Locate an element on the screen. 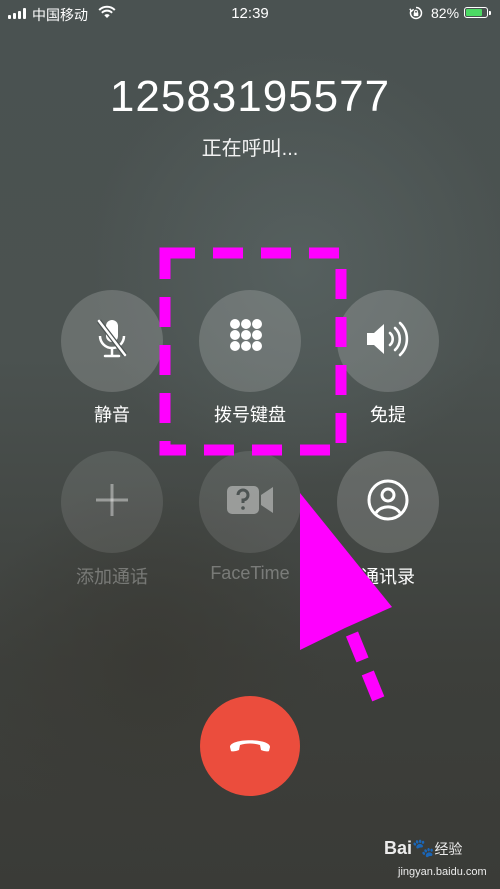  contacts-label: 通讯录 is located at coordinates (388, 577).